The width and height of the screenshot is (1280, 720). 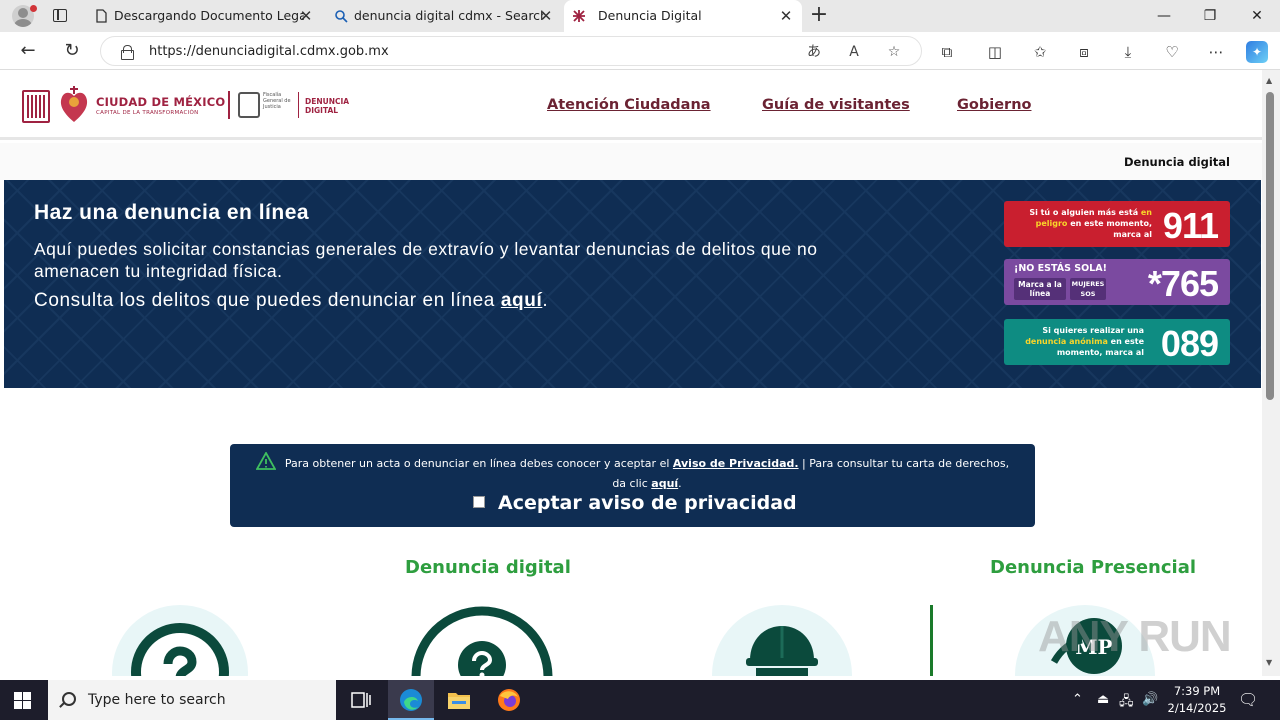 I want to click on tab-actions-icon, so click(x=60, y=15).